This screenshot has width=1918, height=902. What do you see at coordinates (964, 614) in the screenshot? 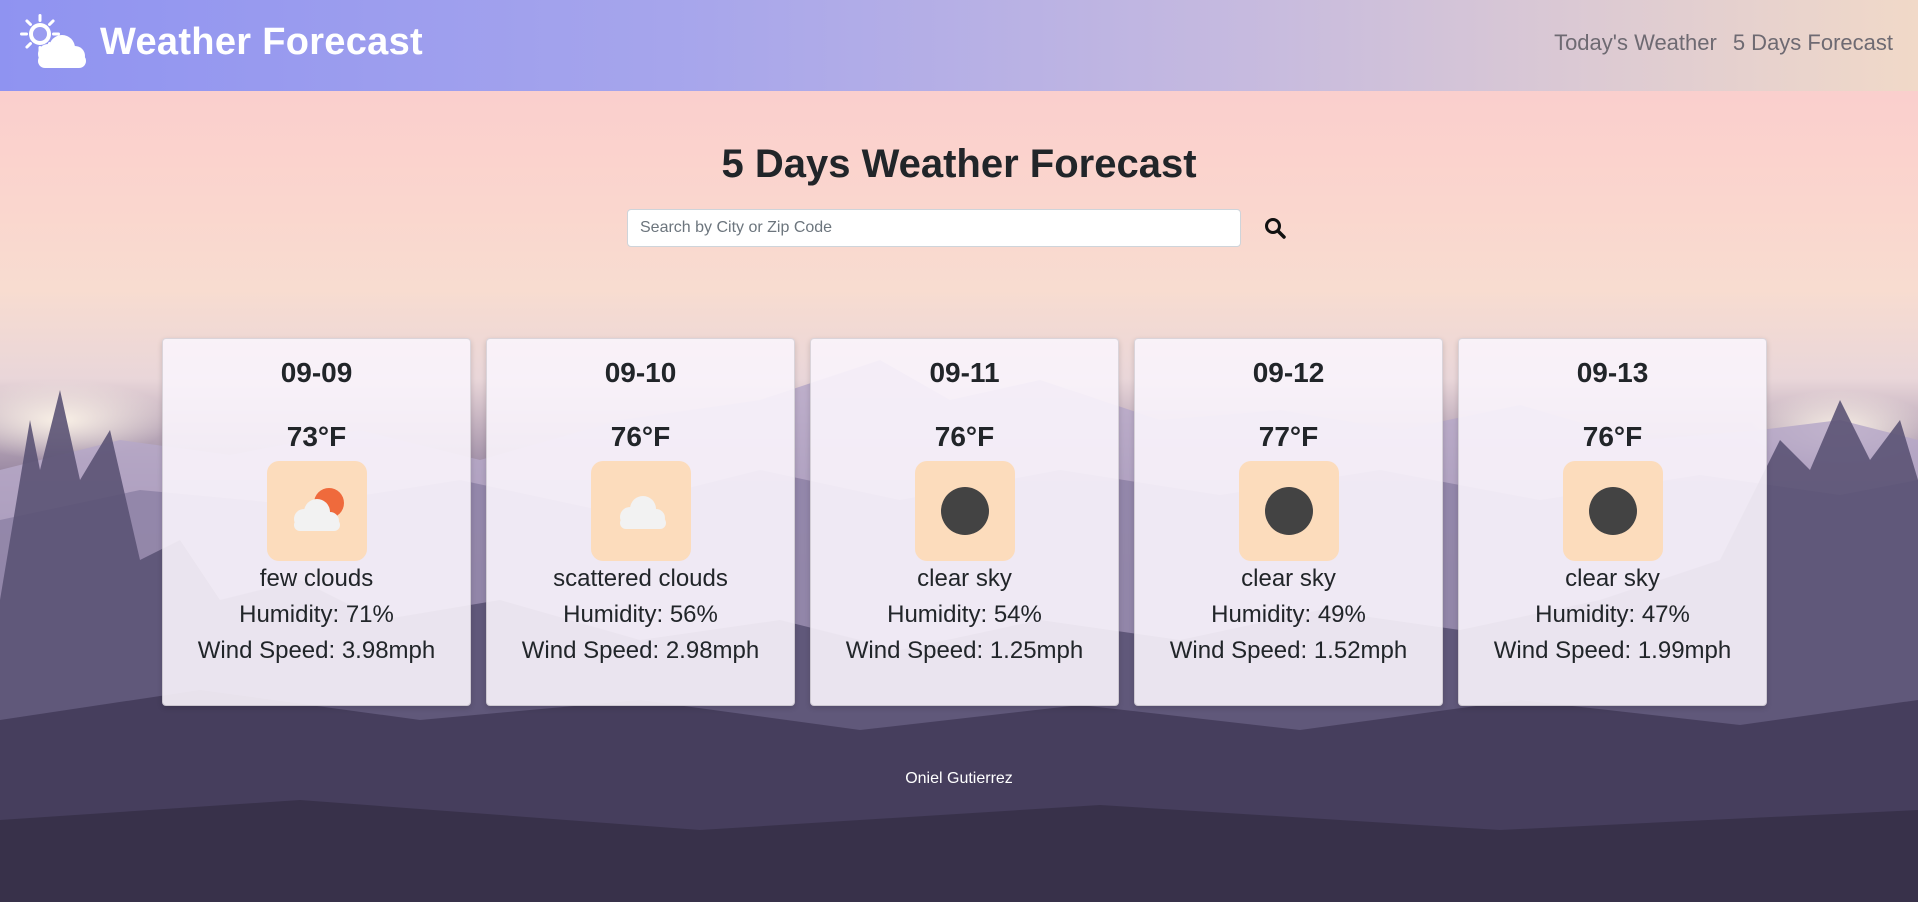
I see `forecast-humidity: Humidity: 54%` at bounding box center [964, 614].